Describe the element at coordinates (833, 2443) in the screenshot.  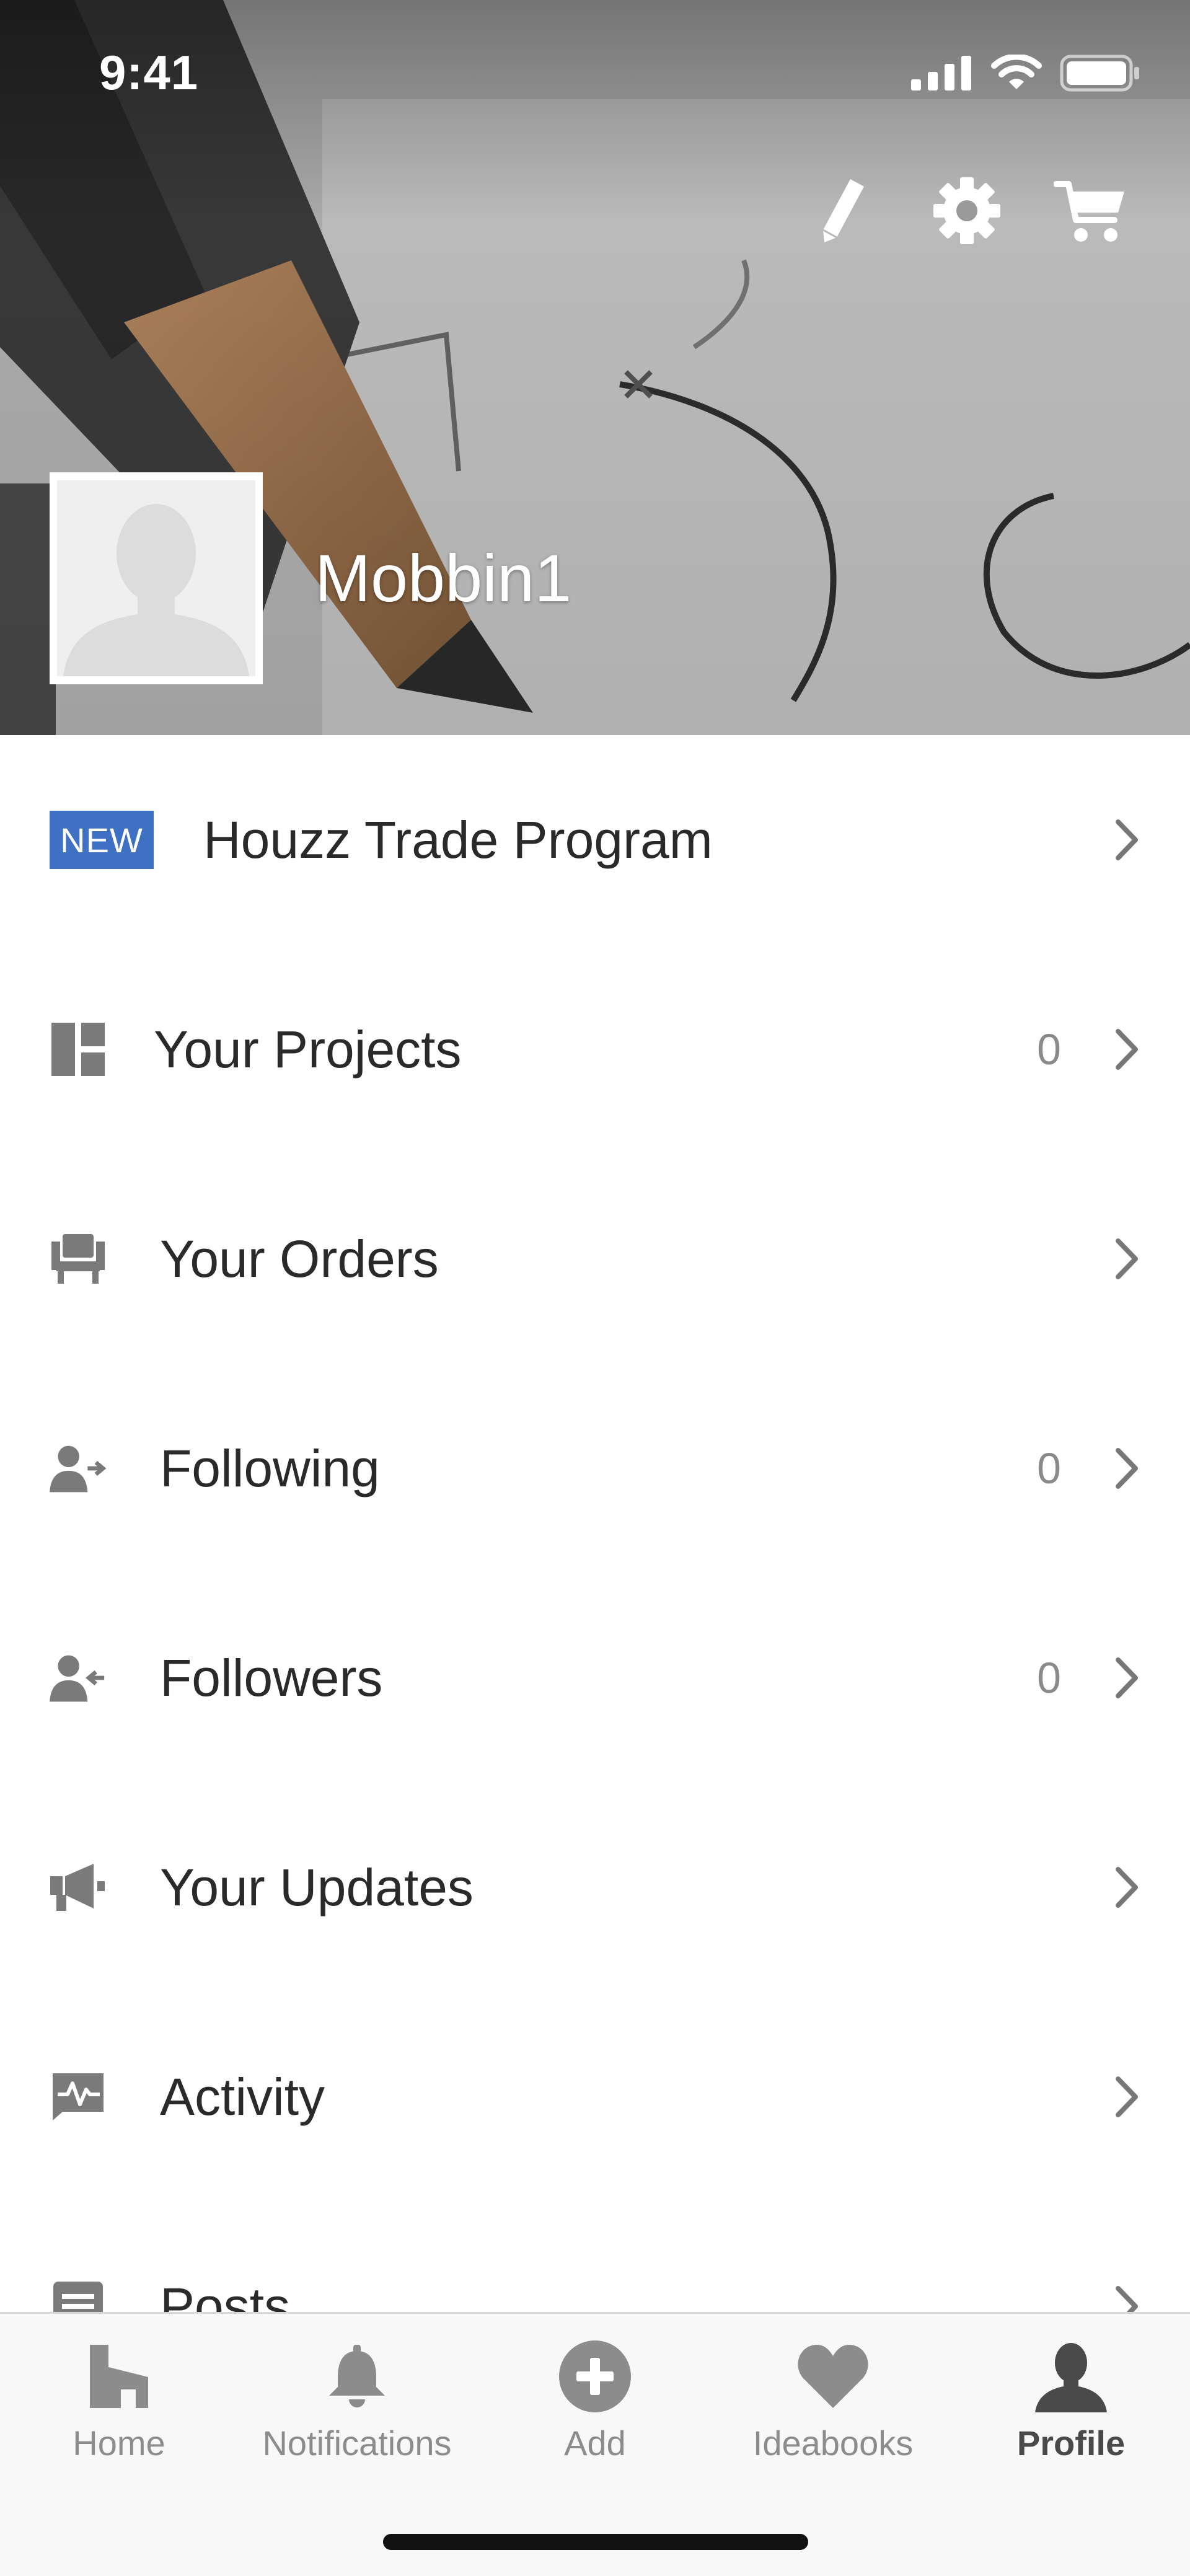
I see `tab-label: Ideabooks` at that location.